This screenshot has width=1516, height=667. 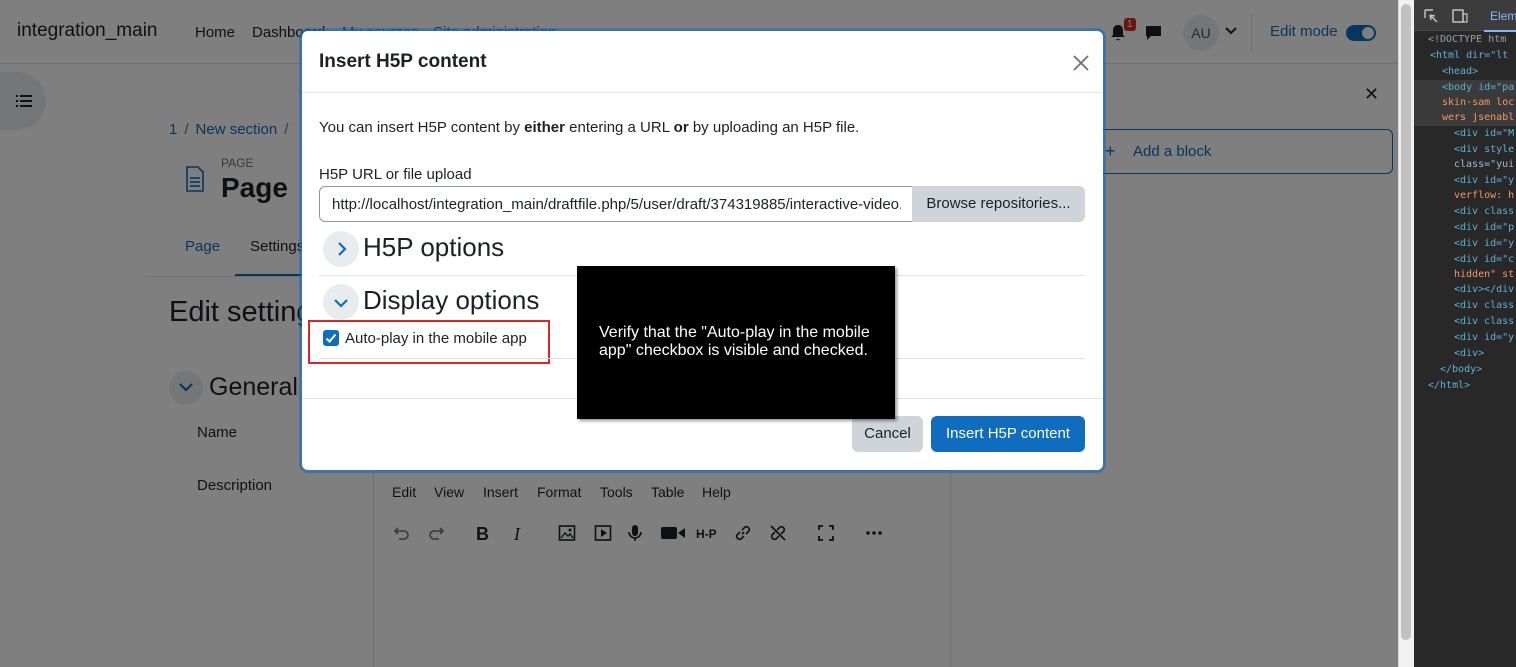 What do you see at coordinates (616, 204) in the screenshot?
I see `h5p-url-input` at bounding box center [616, 204].